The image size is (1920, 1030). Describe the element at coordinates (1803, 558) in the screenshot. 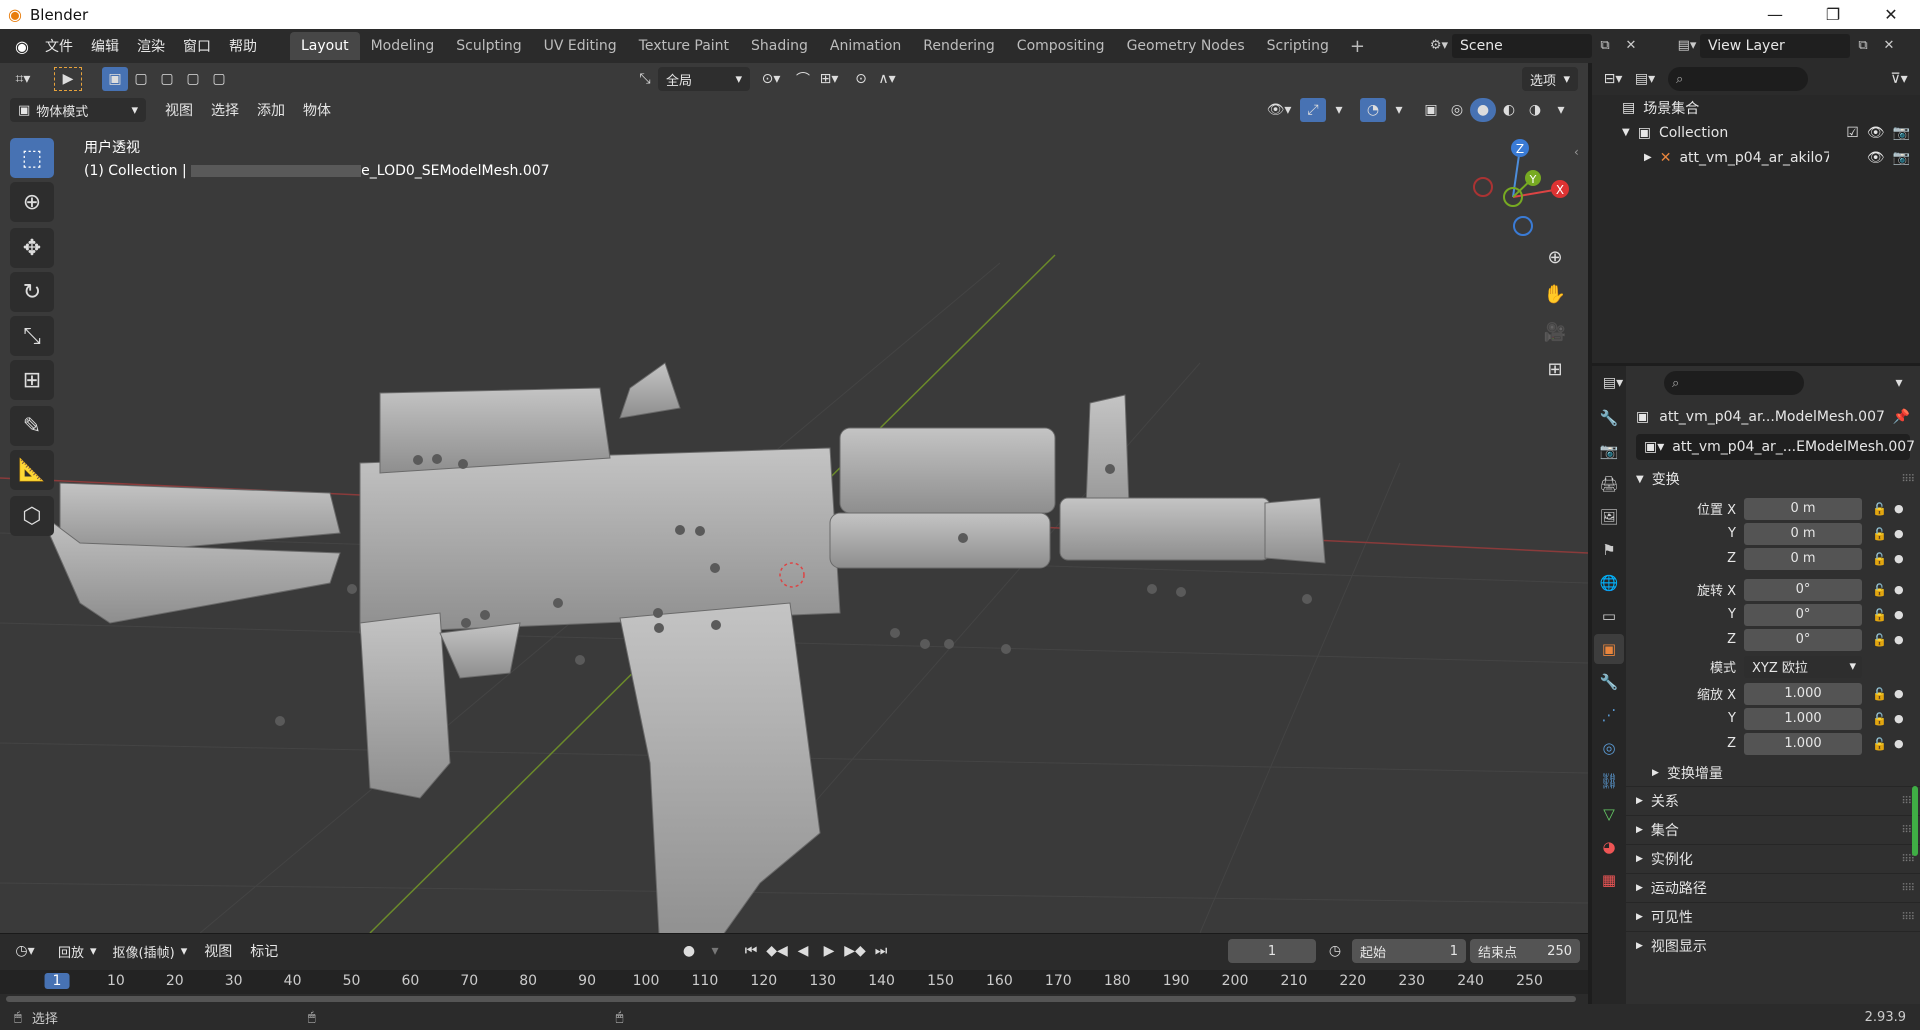

I see `location-z-field: 0 m` at that location.